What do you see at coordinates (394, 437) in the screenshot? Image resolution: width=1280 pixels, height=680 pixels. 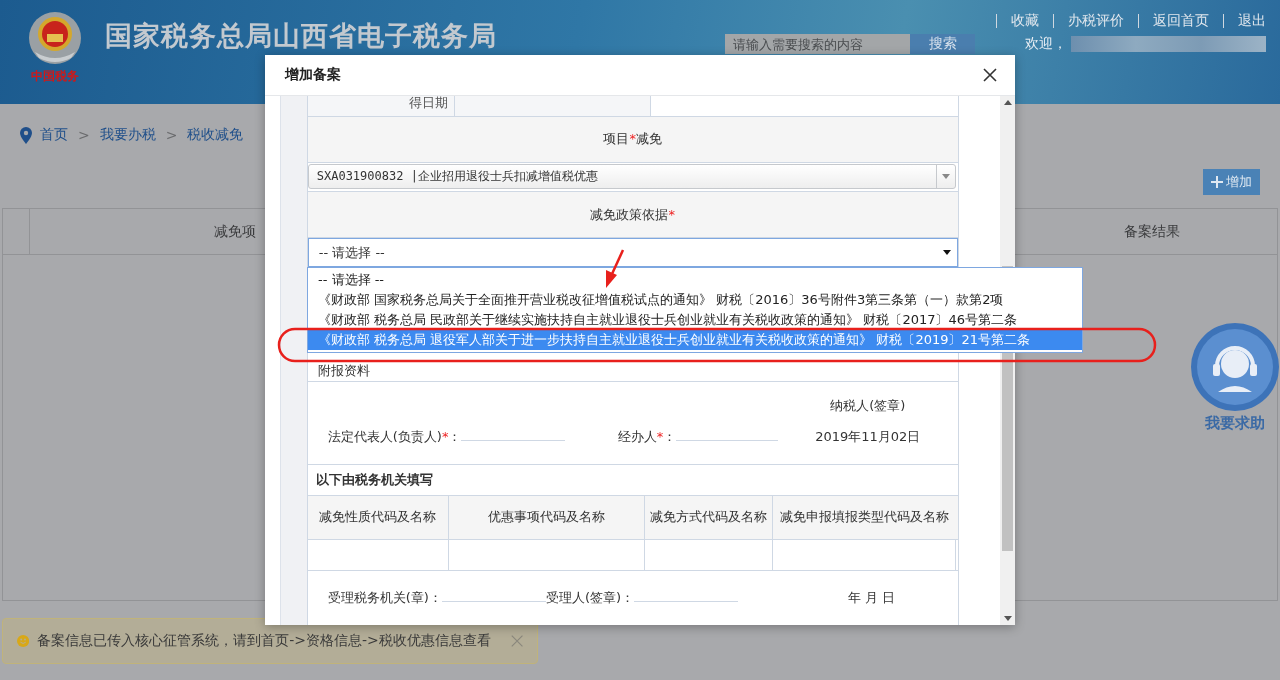 I see `field-label: 法定代表人(负责人)*：` at bounding box center [394, 437].